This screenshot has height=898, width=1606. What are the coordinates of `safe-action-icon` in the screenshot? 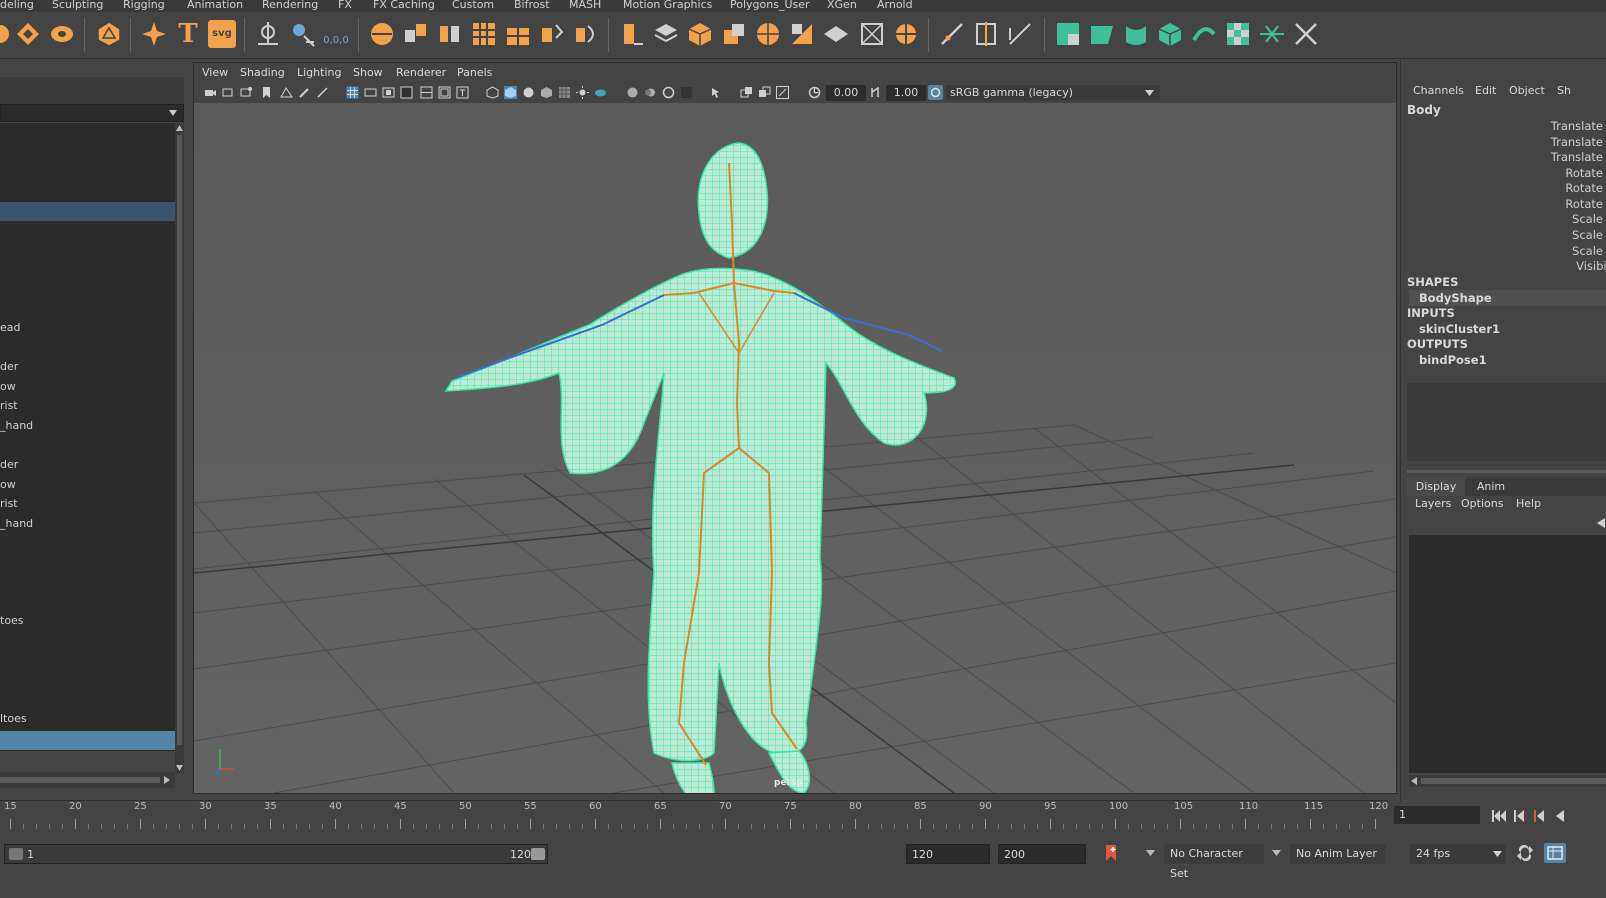 It's located at (444, 92).